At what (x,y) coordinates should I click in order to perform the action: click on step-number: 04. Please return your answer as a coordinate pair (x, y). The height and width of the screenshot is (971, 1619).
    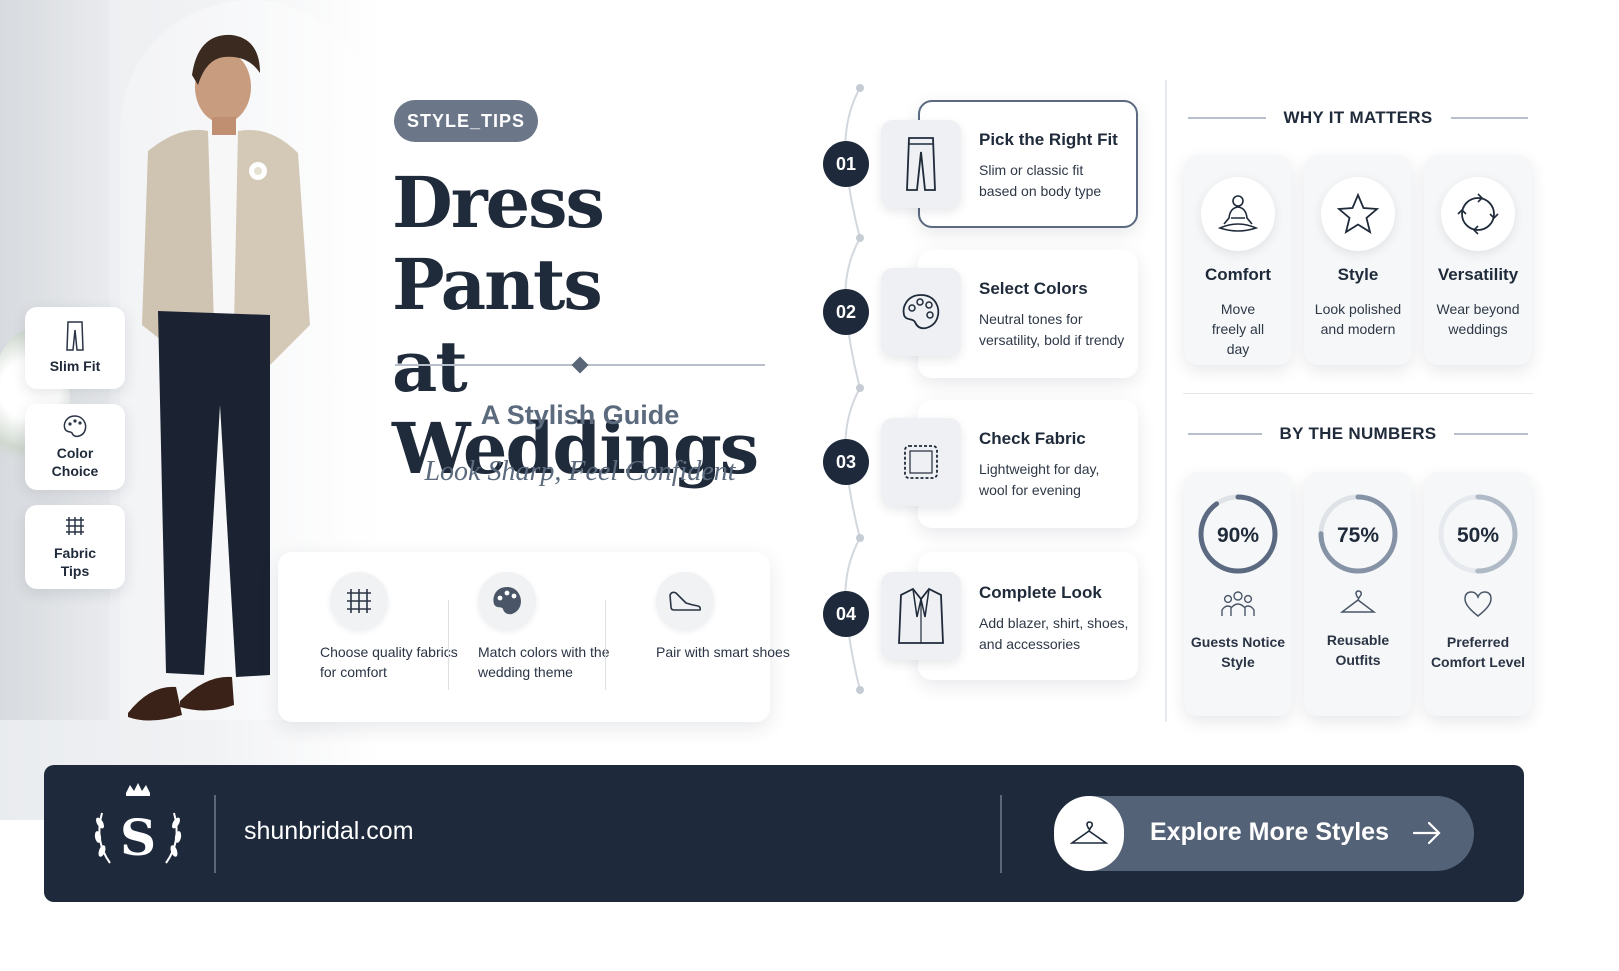
    Looking at the image, I should click on (846, 614).